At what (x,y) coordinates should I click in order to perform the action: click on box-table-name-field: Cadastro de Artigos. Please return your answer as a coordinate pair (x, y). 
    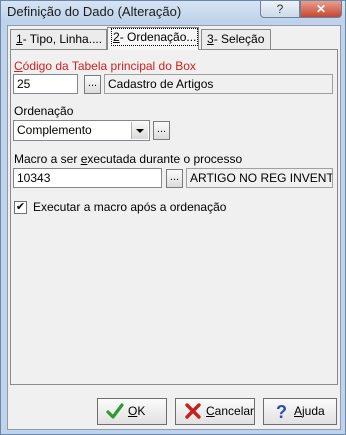
    Looking at the image, I should click on (218, 84).